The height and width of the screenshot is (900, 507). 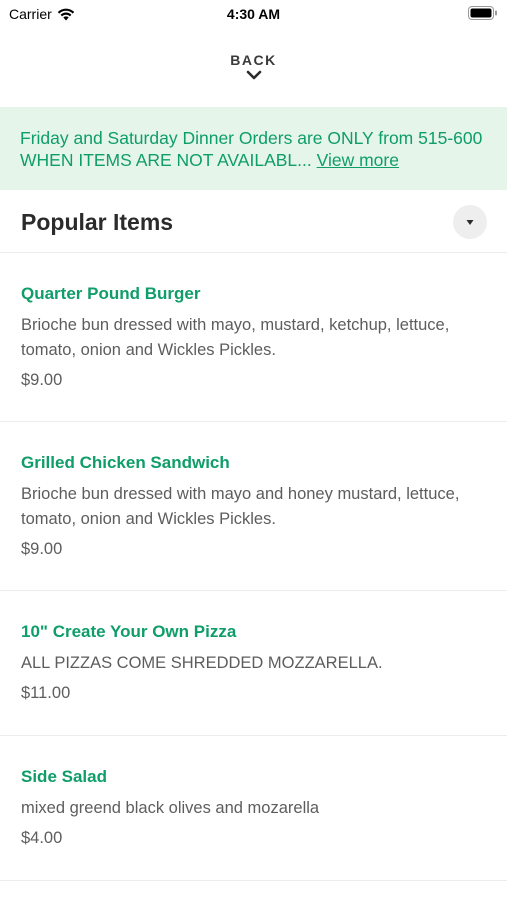 What do you see at coordinates (253, 75) in the screenshot?
I see `chevron-down-icon` at bounding box center [253, 75].